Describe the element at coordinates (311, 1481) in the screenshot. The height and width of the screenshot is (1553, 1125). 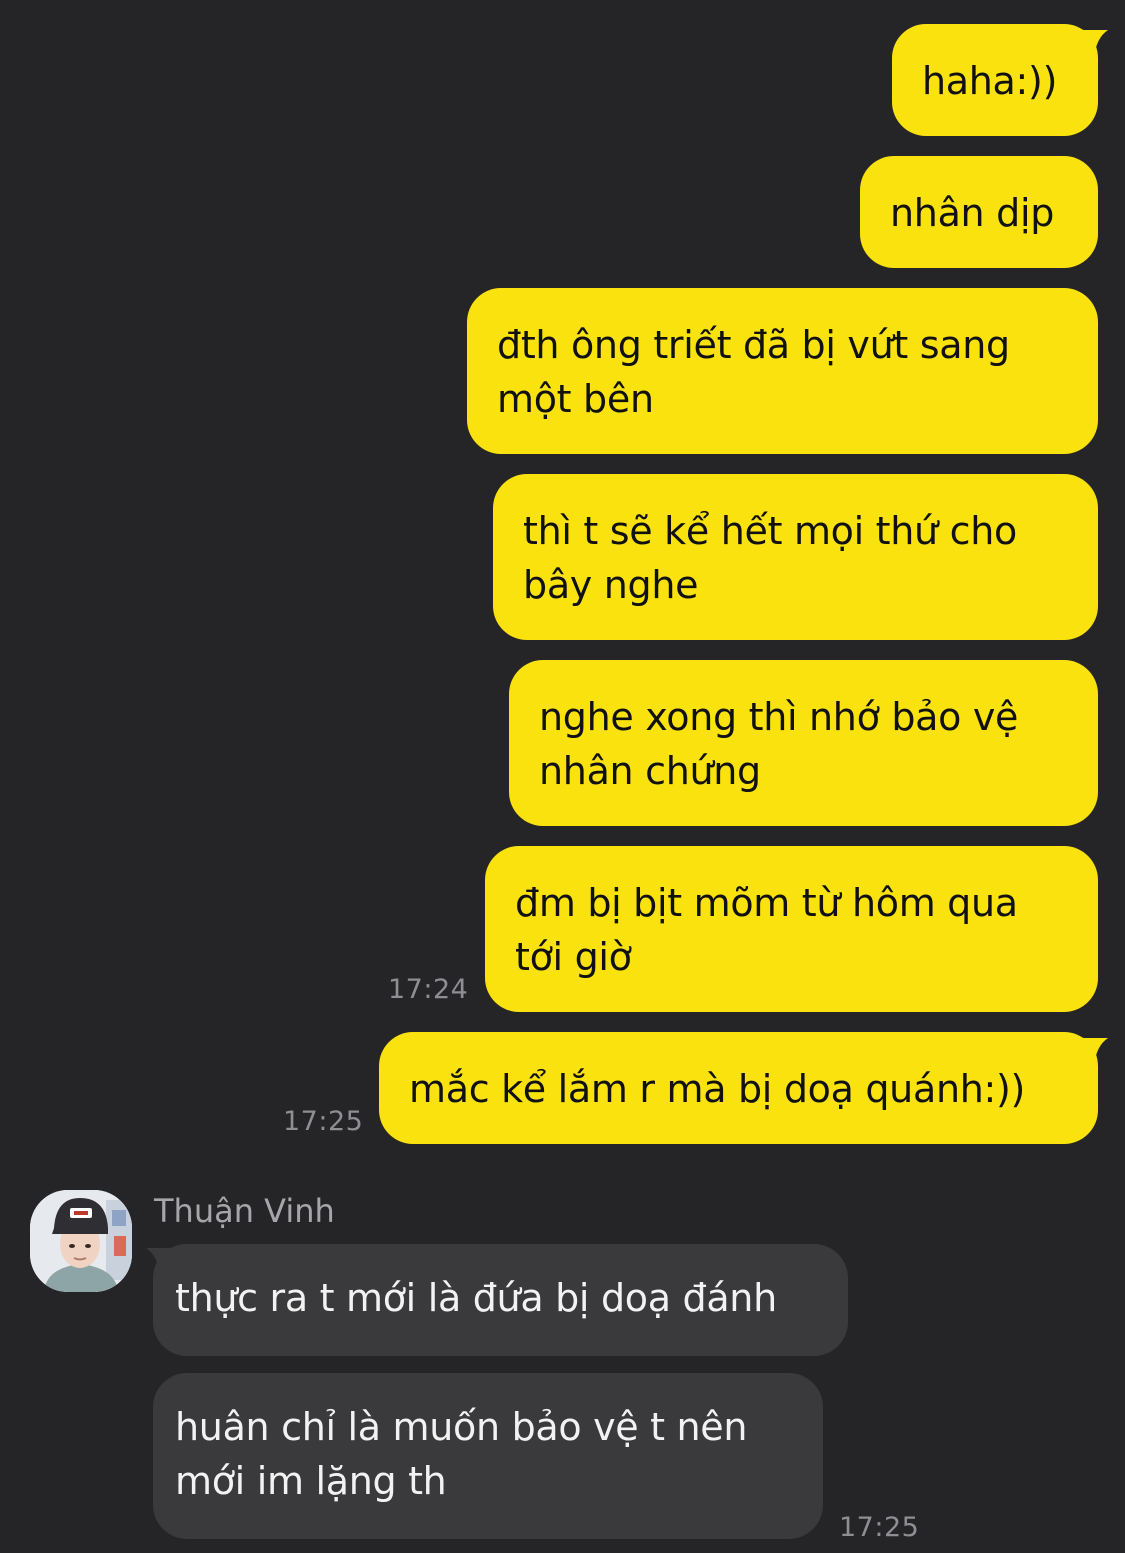
I see `message-text-line: mới im lặng th` at that location.